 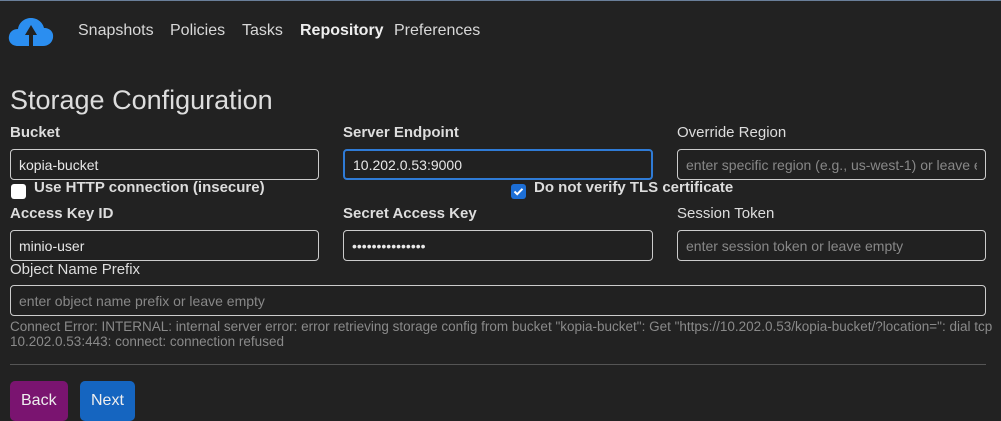 I want to click on use-http-label: Use HTTP connection (insecure), so click(x=149, y=187).